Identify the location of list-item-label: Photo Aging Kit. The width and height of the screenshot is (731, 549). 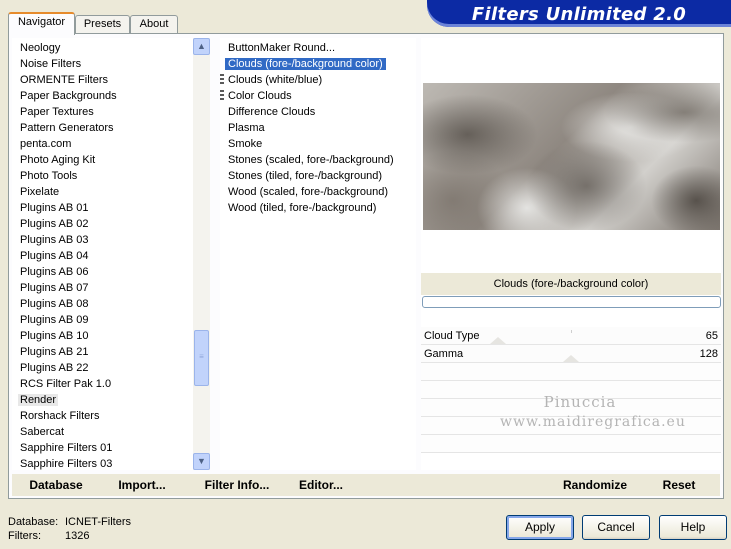
(58, 160).